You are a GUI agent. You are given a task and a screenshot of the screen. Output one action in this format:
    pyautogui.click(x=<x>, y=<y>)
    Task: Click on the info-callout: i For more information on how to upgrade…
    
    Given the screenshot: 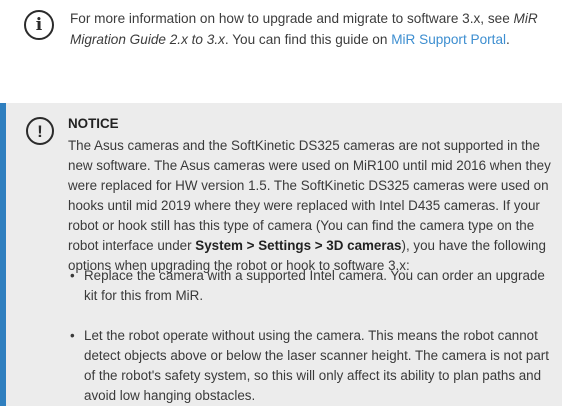 What is the action you would take?
    pyautogui.click(x=284, y=29)
    